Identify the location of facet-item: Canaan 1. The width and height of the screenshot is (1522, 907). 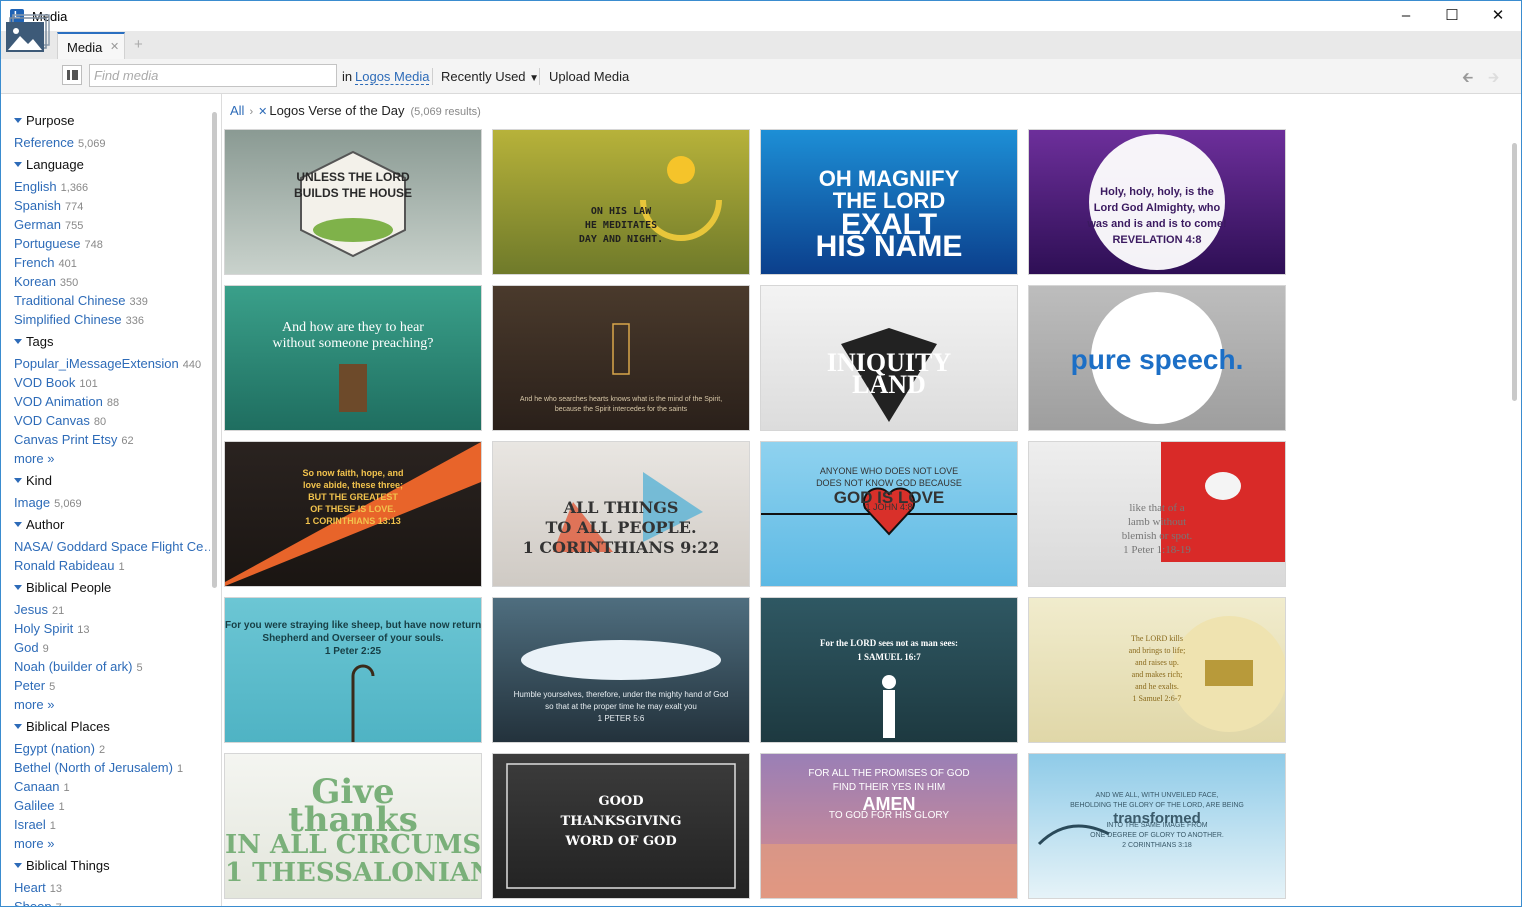
(42, 786).